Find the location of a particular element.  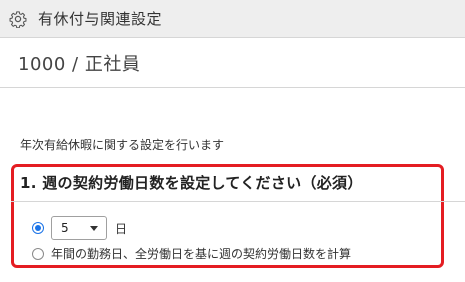

gear-icon is located at coordinates (18, 19).